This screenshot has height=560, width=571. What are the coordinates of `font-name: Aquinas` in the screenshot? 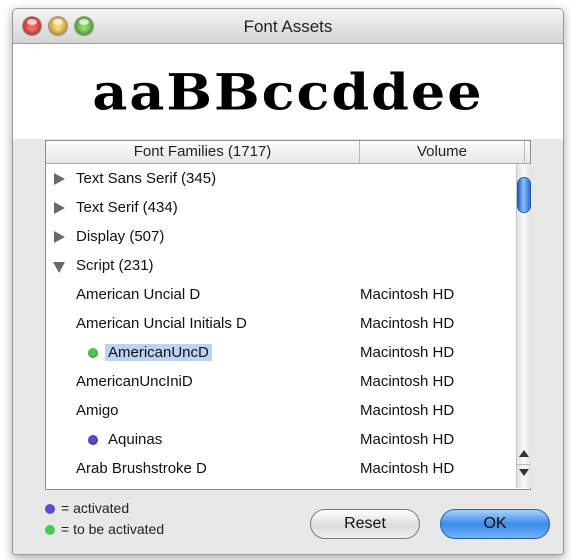 It's located at (135, 439).